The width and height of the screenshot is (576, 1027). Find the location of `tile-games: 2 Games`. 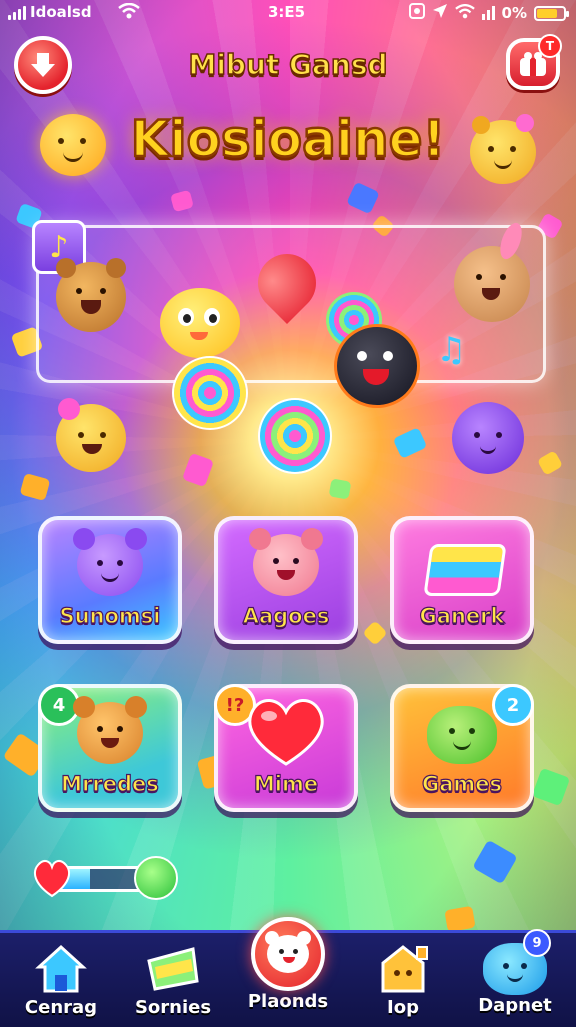

tile-games: 2 Games is located at coordinates (462, 748).